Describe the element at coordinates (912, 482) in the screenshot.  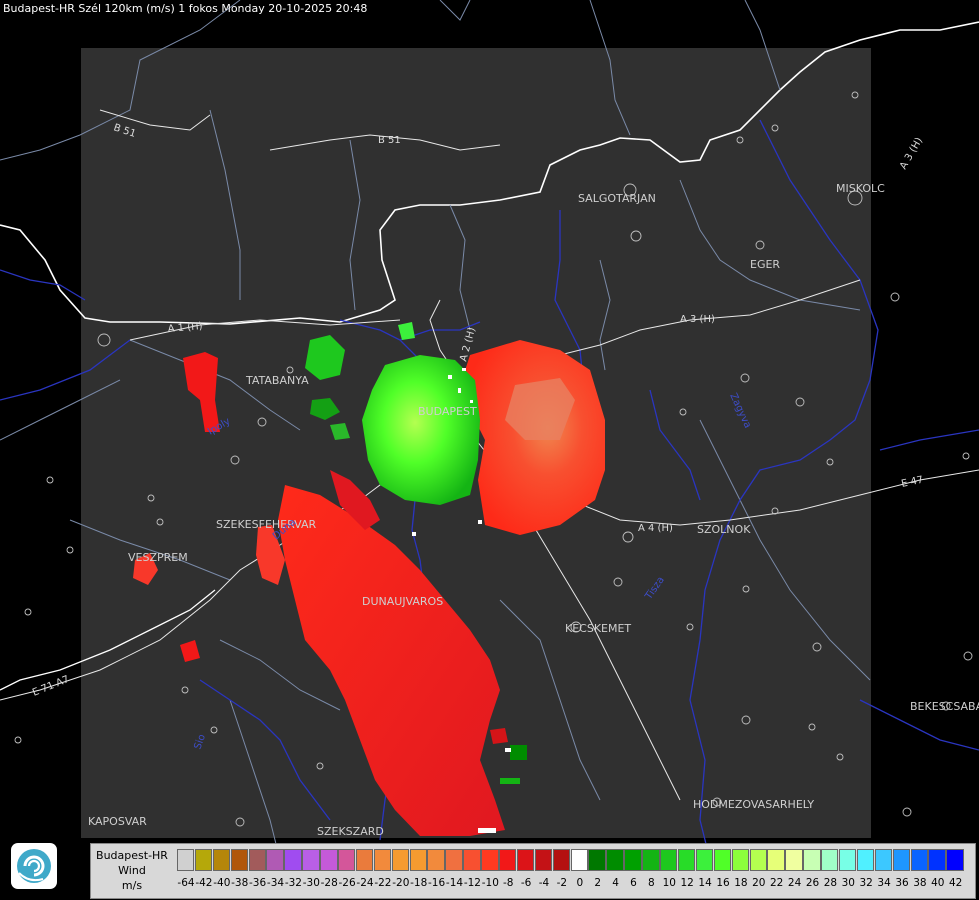
I see `road-label-e47: E 47` at that location.